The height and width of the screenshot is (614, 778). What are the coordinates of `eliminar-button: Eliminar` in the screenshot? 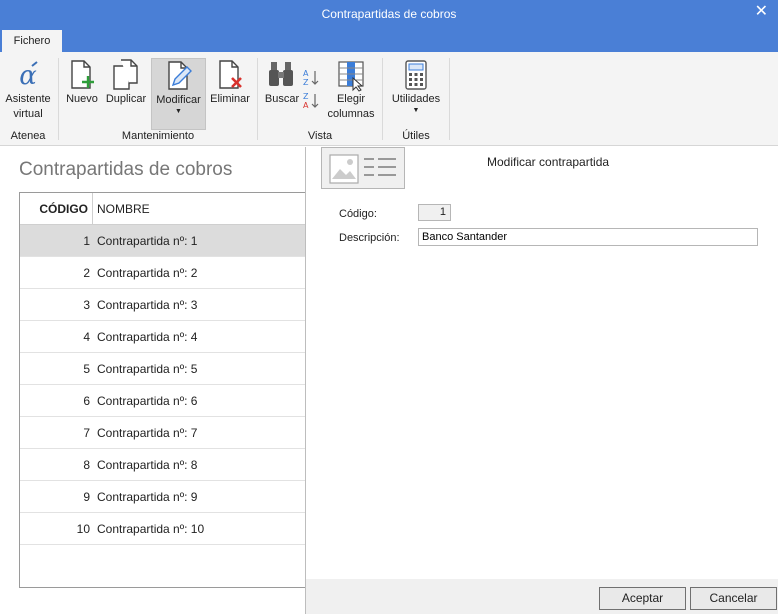 It's located at (230, 91).